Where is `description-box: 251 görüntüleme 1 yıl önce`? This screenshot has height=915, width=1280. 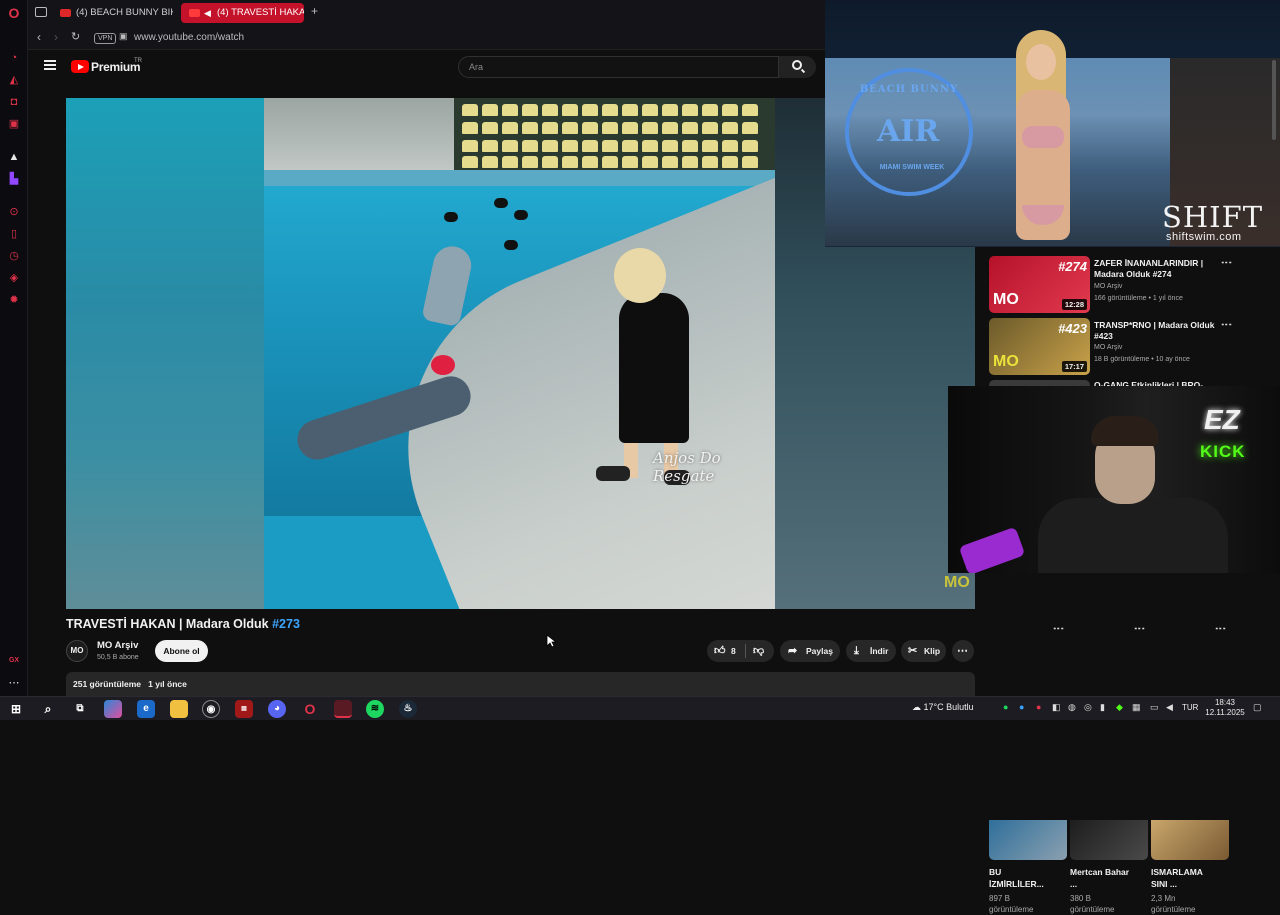 description-box: 251 görüntüleme 1 yıl önce is located at coordinates (520, 684).